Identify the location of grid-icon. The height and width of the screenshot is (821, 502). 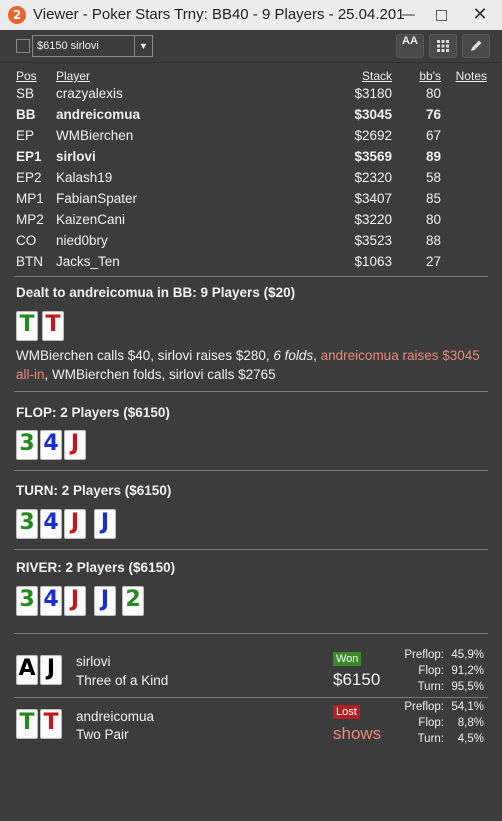
(443, 46).